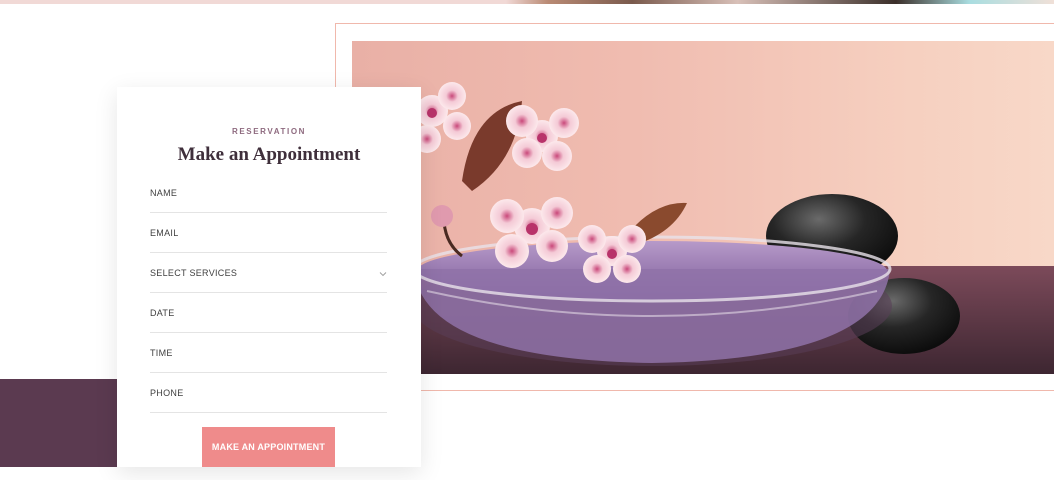 This screenshot has width=1054, height=480. Describe the element at coordinates (164, 233) in the screenshot. I see `email-field-placeholder: EMAIL` at that location.